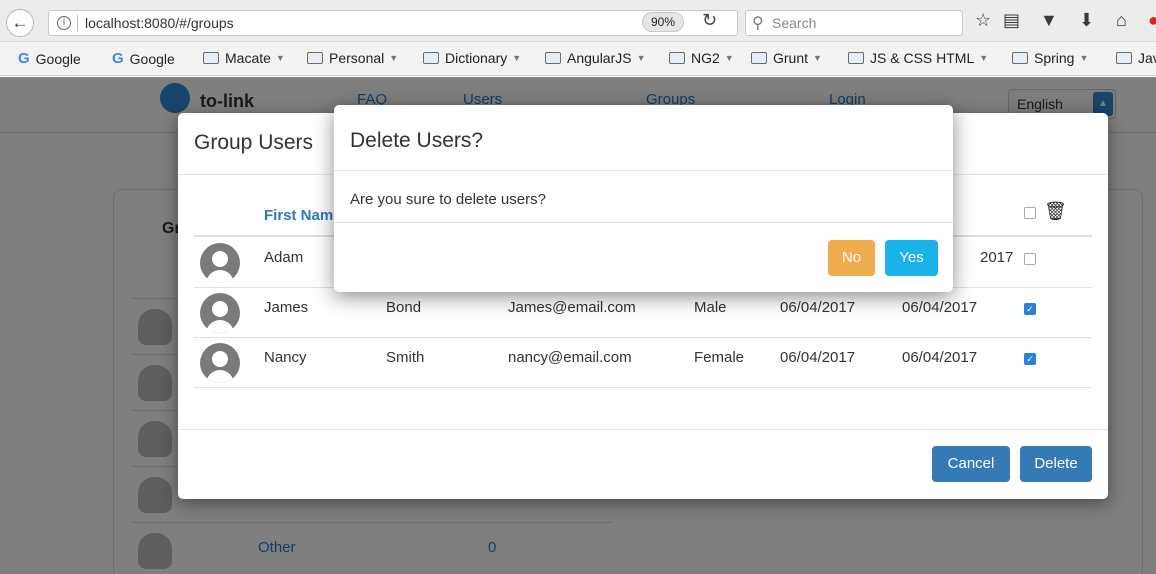  Describe the element at coordinates (1055, 211) in the screenshot. I see `trash-icon: 🗑` at that location.